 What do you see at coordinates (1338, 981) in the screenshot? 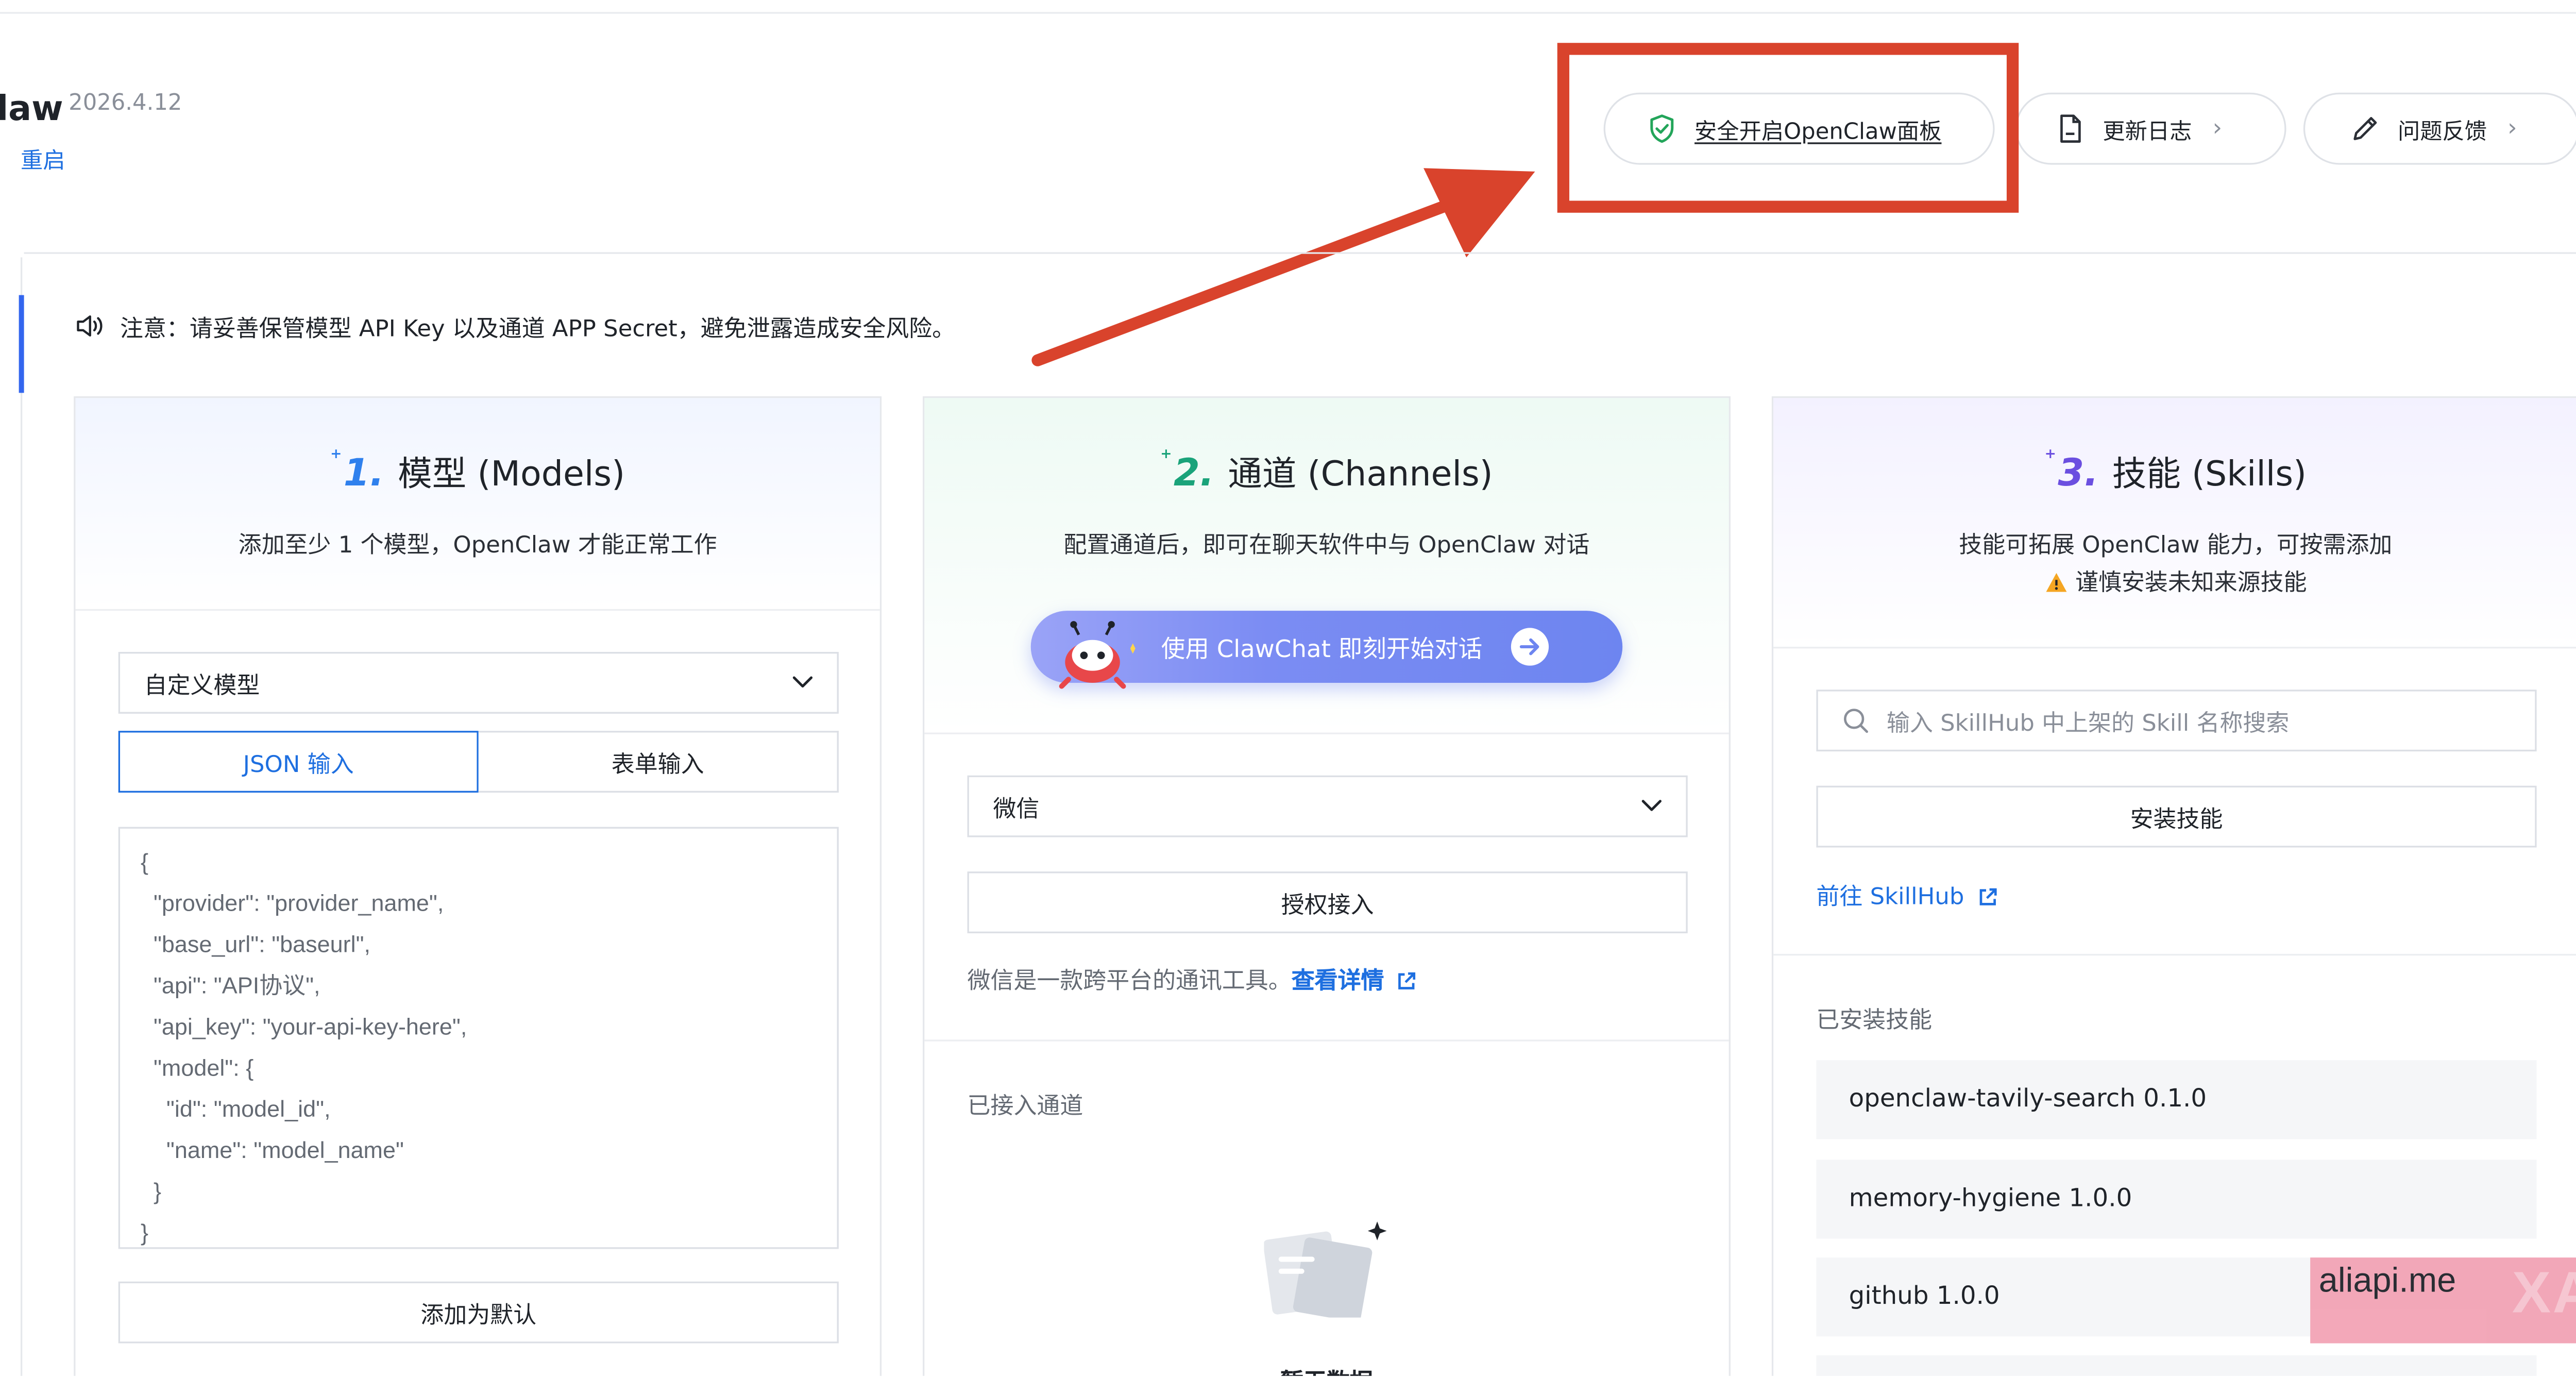
I see `view-details-link: 查看详情` at bounding box center [1338, 981].